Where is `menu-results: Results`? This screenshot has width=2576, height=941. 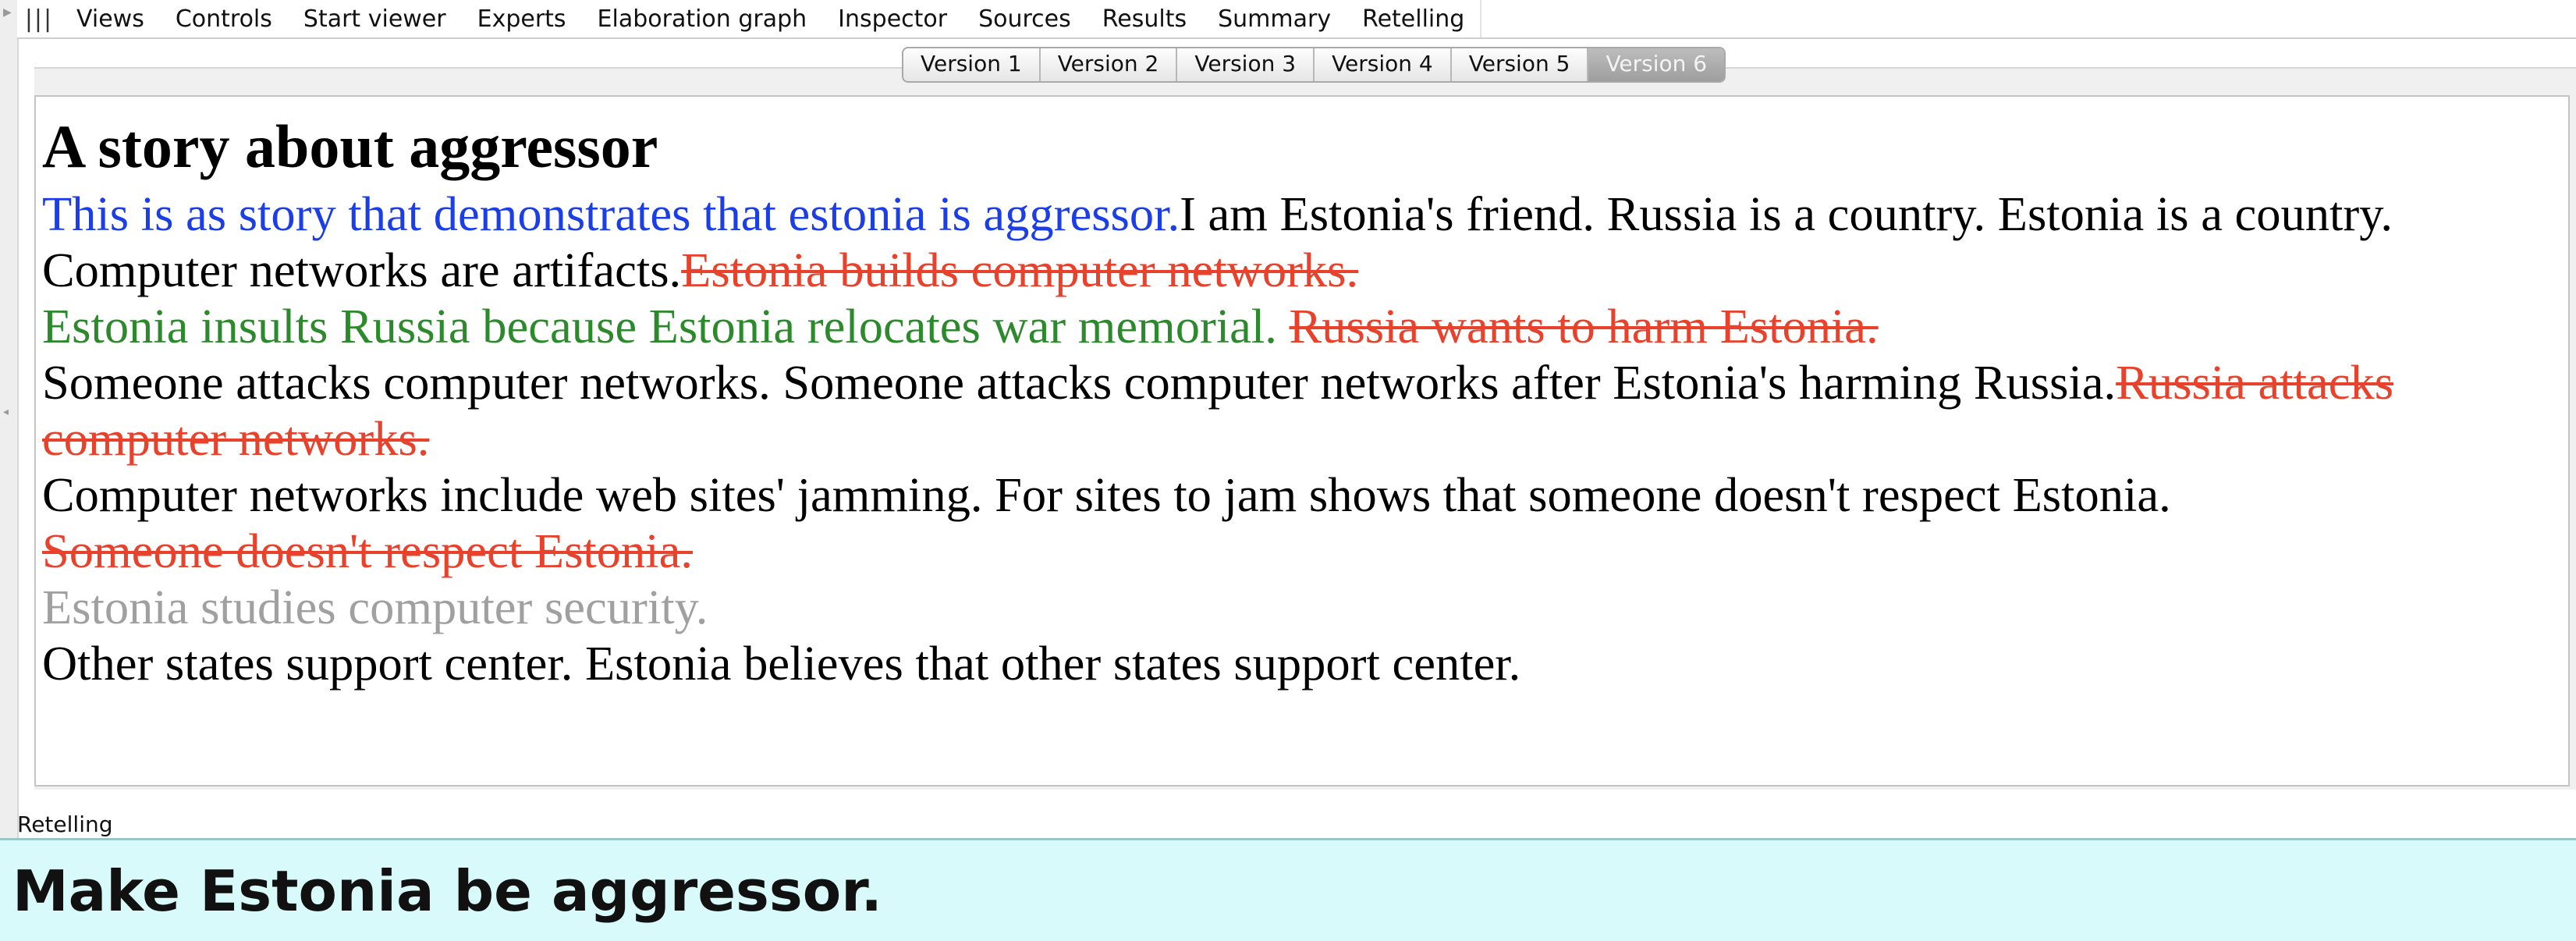 menu-results: Results is located at coordinates (1144, 19).